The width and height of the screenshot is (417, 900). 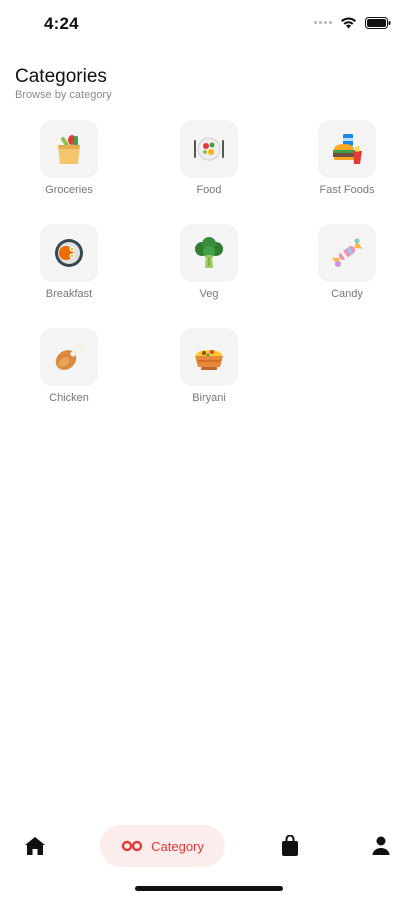 I want to click on food-plate-icon, so click(x=209, y=149).